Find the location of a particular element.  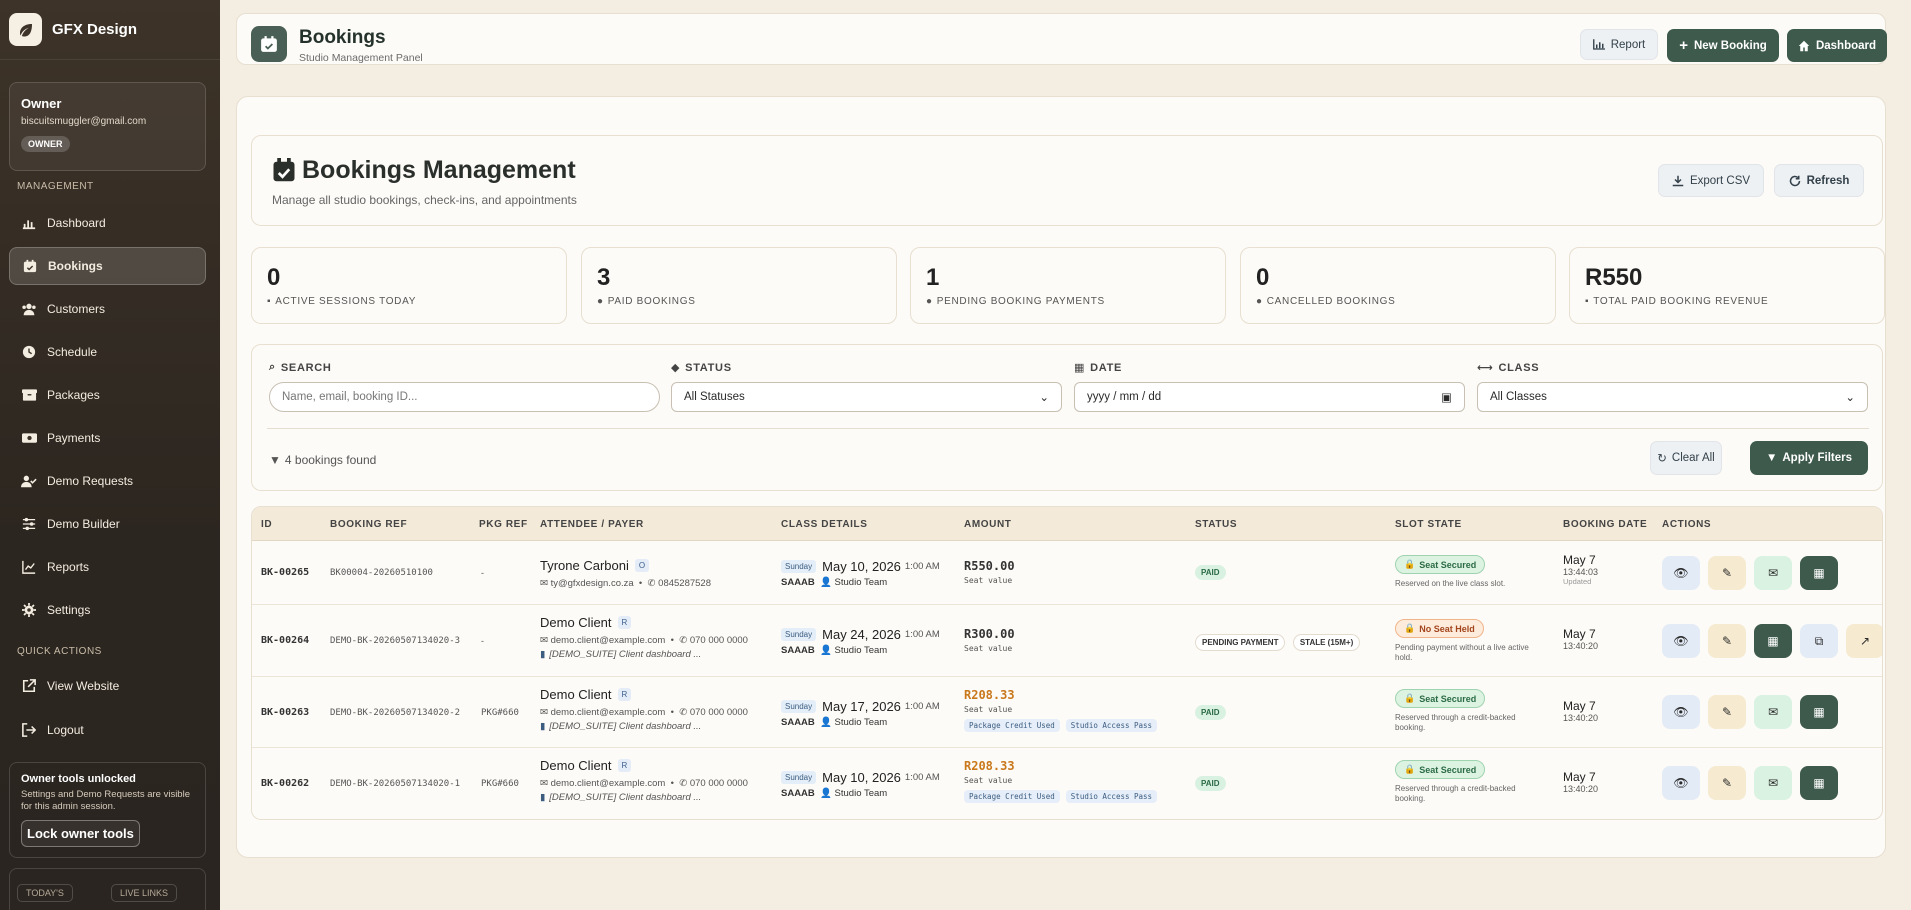

sidebar-item-logout: Logout is located at coordinates (107, 730).